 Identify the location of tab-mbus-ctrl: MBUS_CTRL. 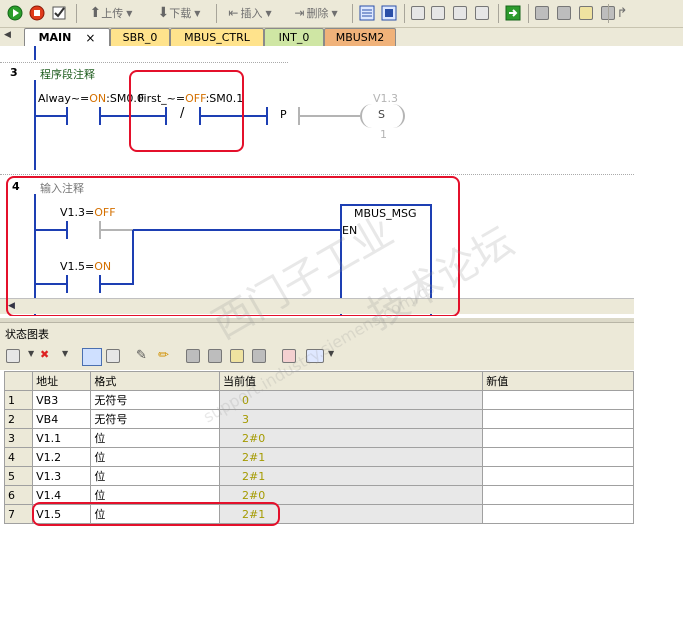
(217, 37).